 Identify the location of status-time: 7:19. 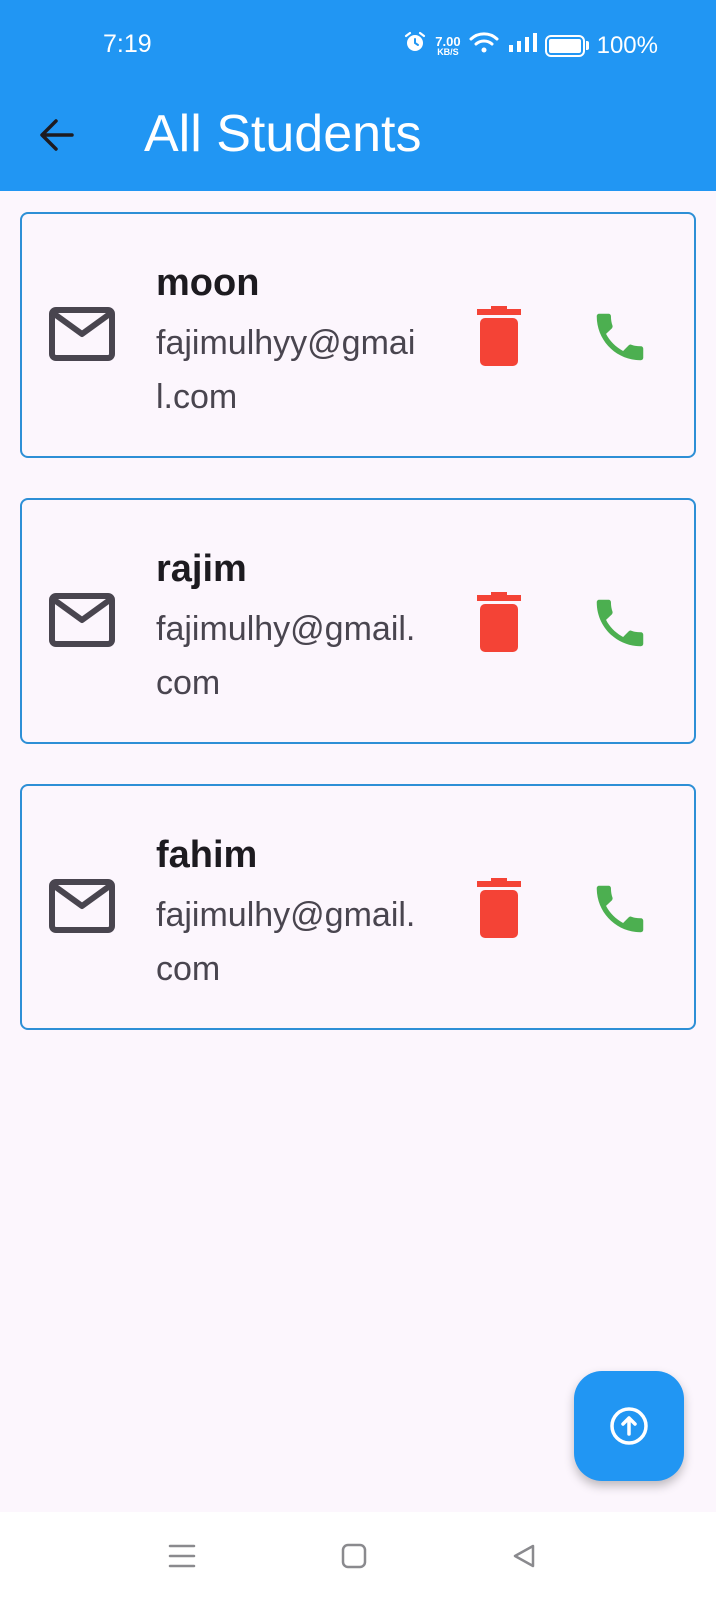
(127, 44).